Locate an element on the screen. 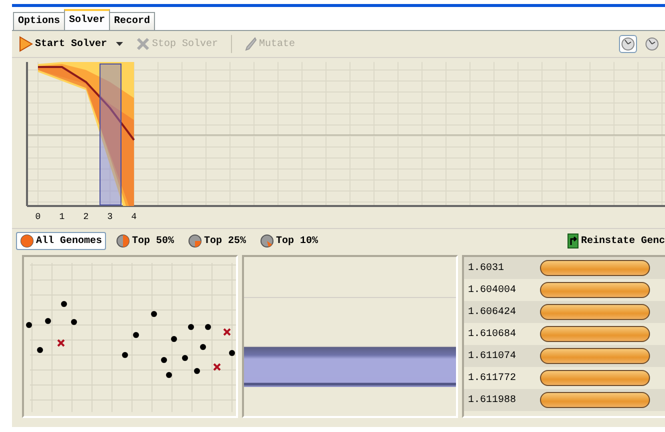  play-icon is located at coordinates (26, 44).